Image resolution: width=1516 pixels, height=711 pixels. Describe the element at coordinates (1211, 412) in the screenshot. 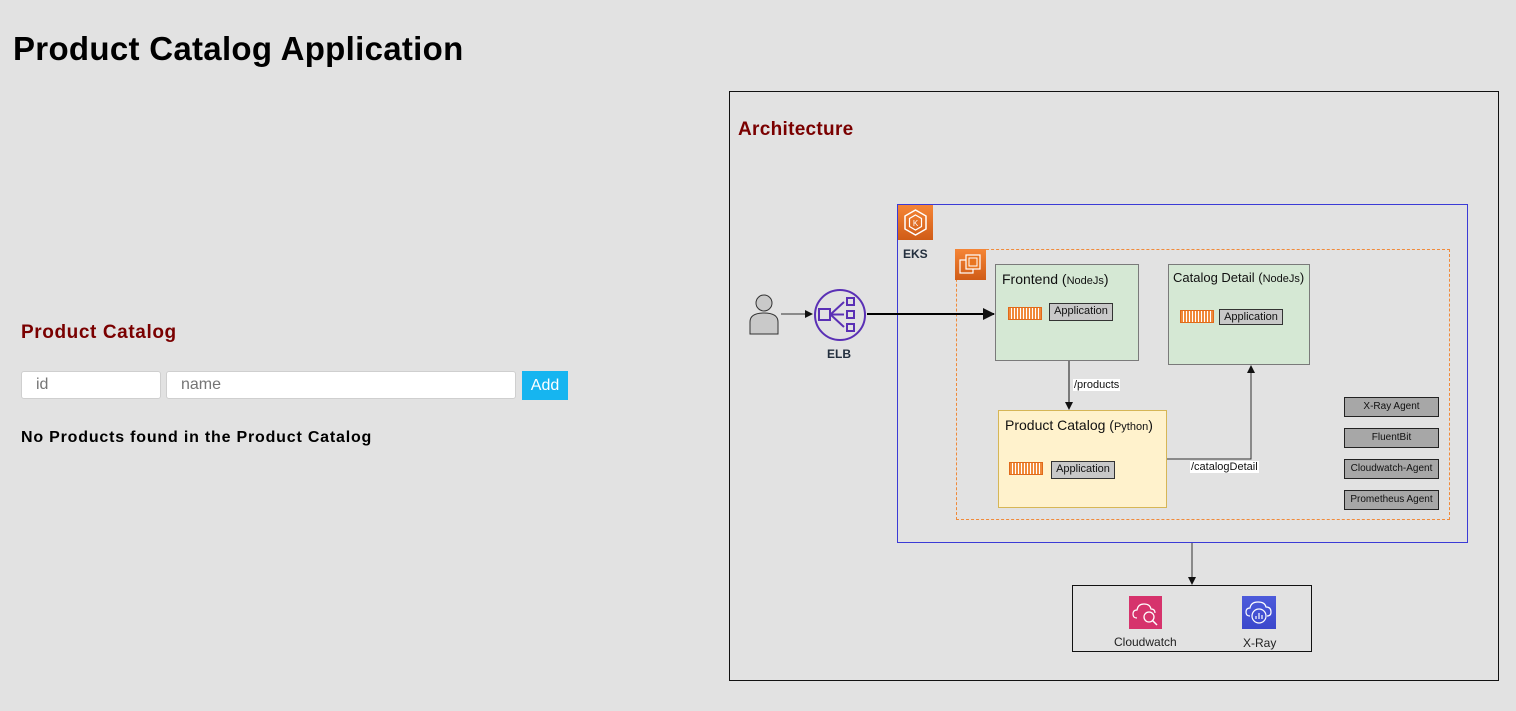

I see `product-catalog-to-catalog-detail-arrow` at that location.